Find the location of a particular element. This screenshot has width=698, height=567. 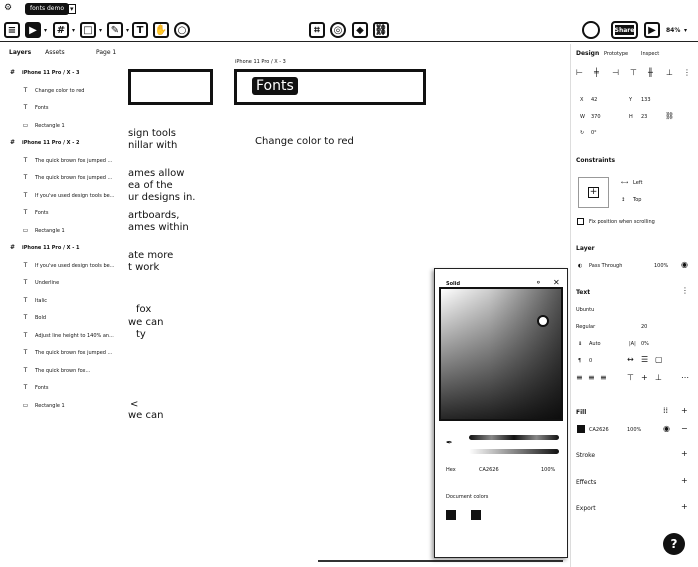

text-options-icon: ⋯ is located at coordinates (685, 378).